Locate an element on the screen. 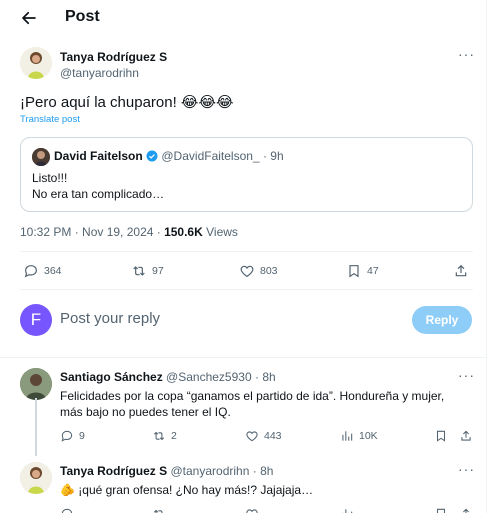  reply-author-name: Tanya Rodríguez S is located at coordinates (113, 471).